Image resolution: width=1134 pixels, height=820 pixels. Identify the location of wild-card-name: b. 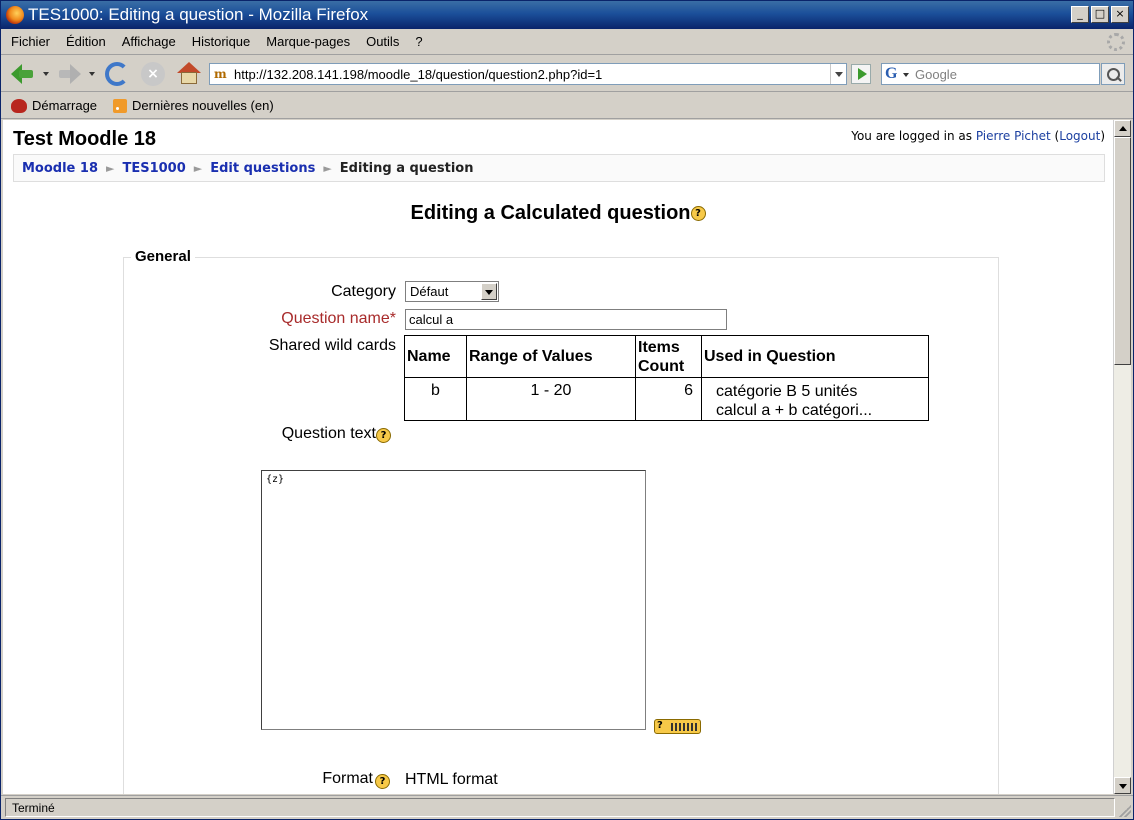
(435, 399).